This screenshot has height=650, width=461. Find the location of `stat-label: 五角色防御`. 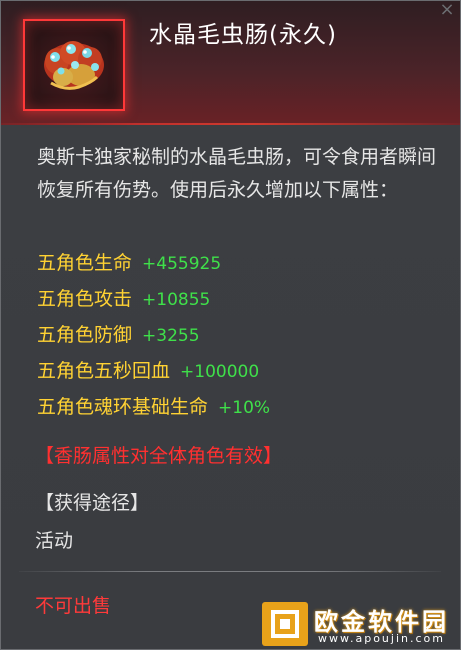

stat-label: 五角色防御 is located at coordinates (85, 335).